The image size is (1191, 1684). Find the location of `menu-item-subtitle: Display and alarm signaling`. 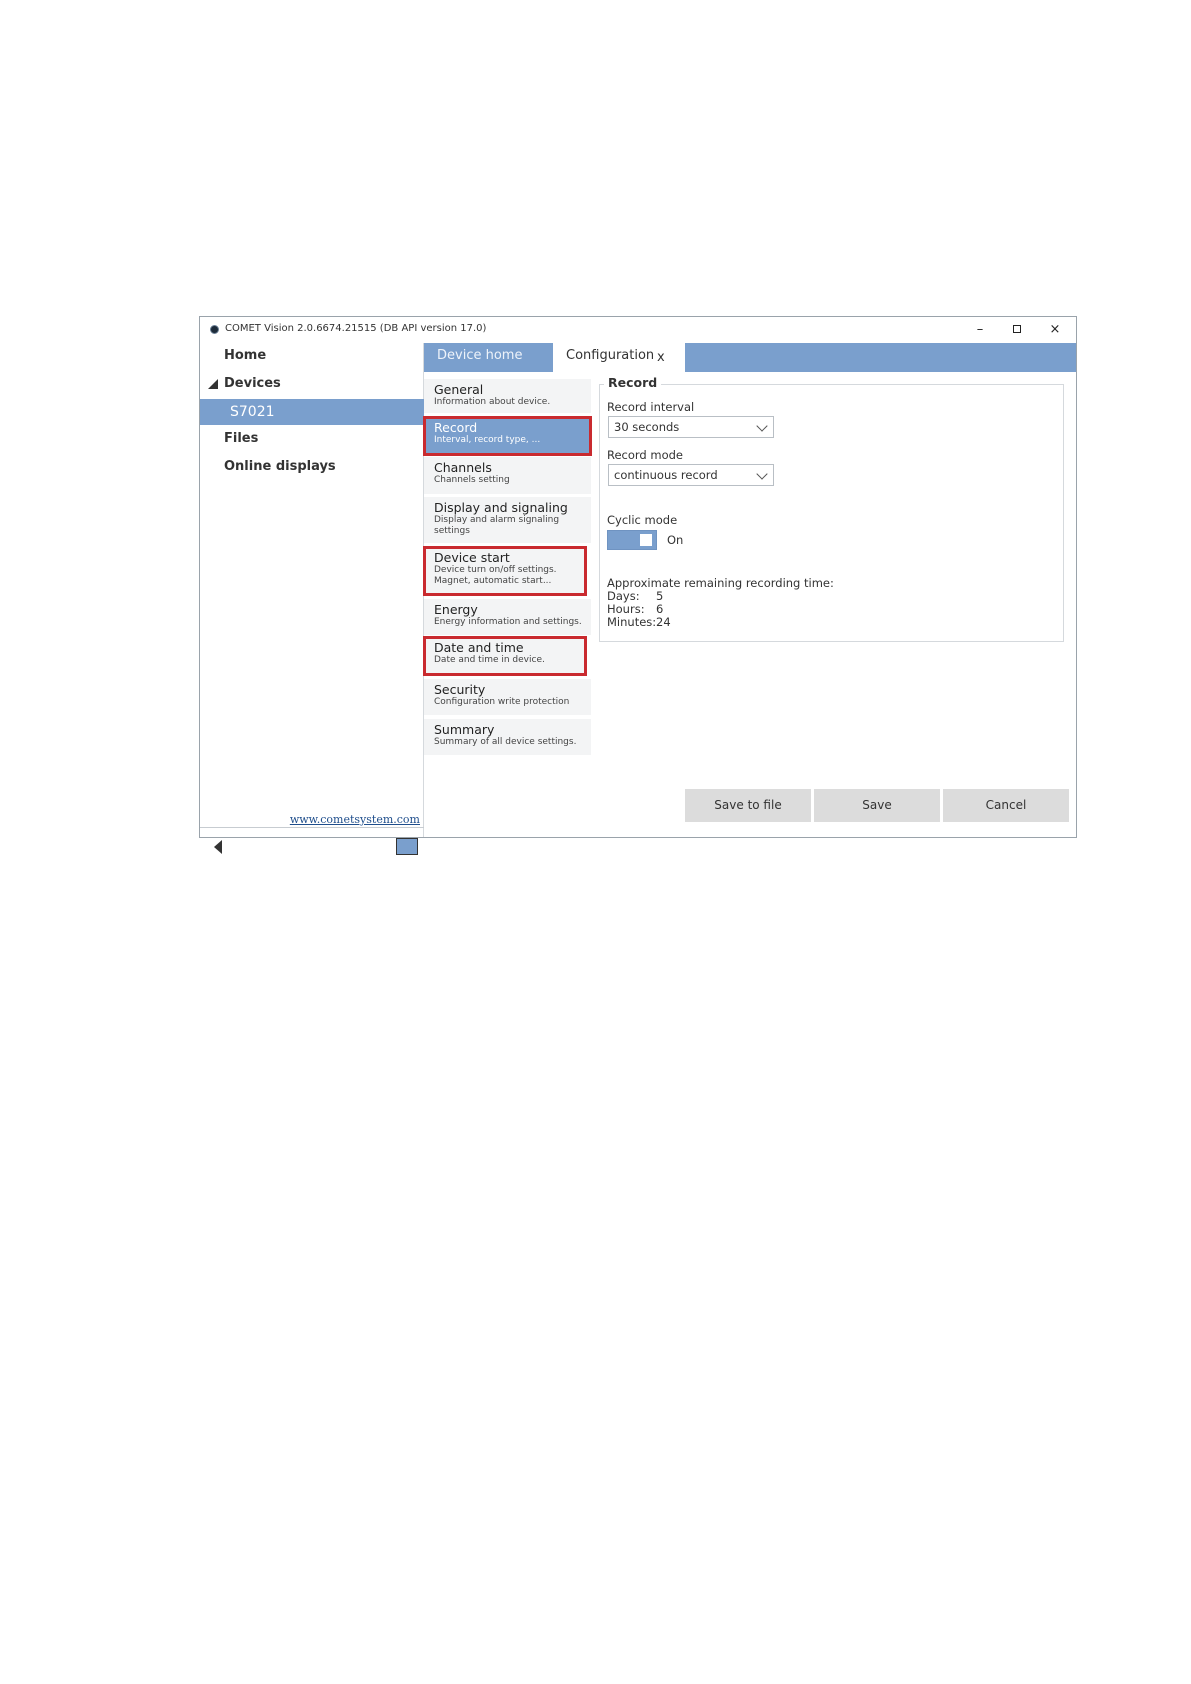

menu-item-subtitle: Display and alarm signaling is located at coordinates (497, 520).